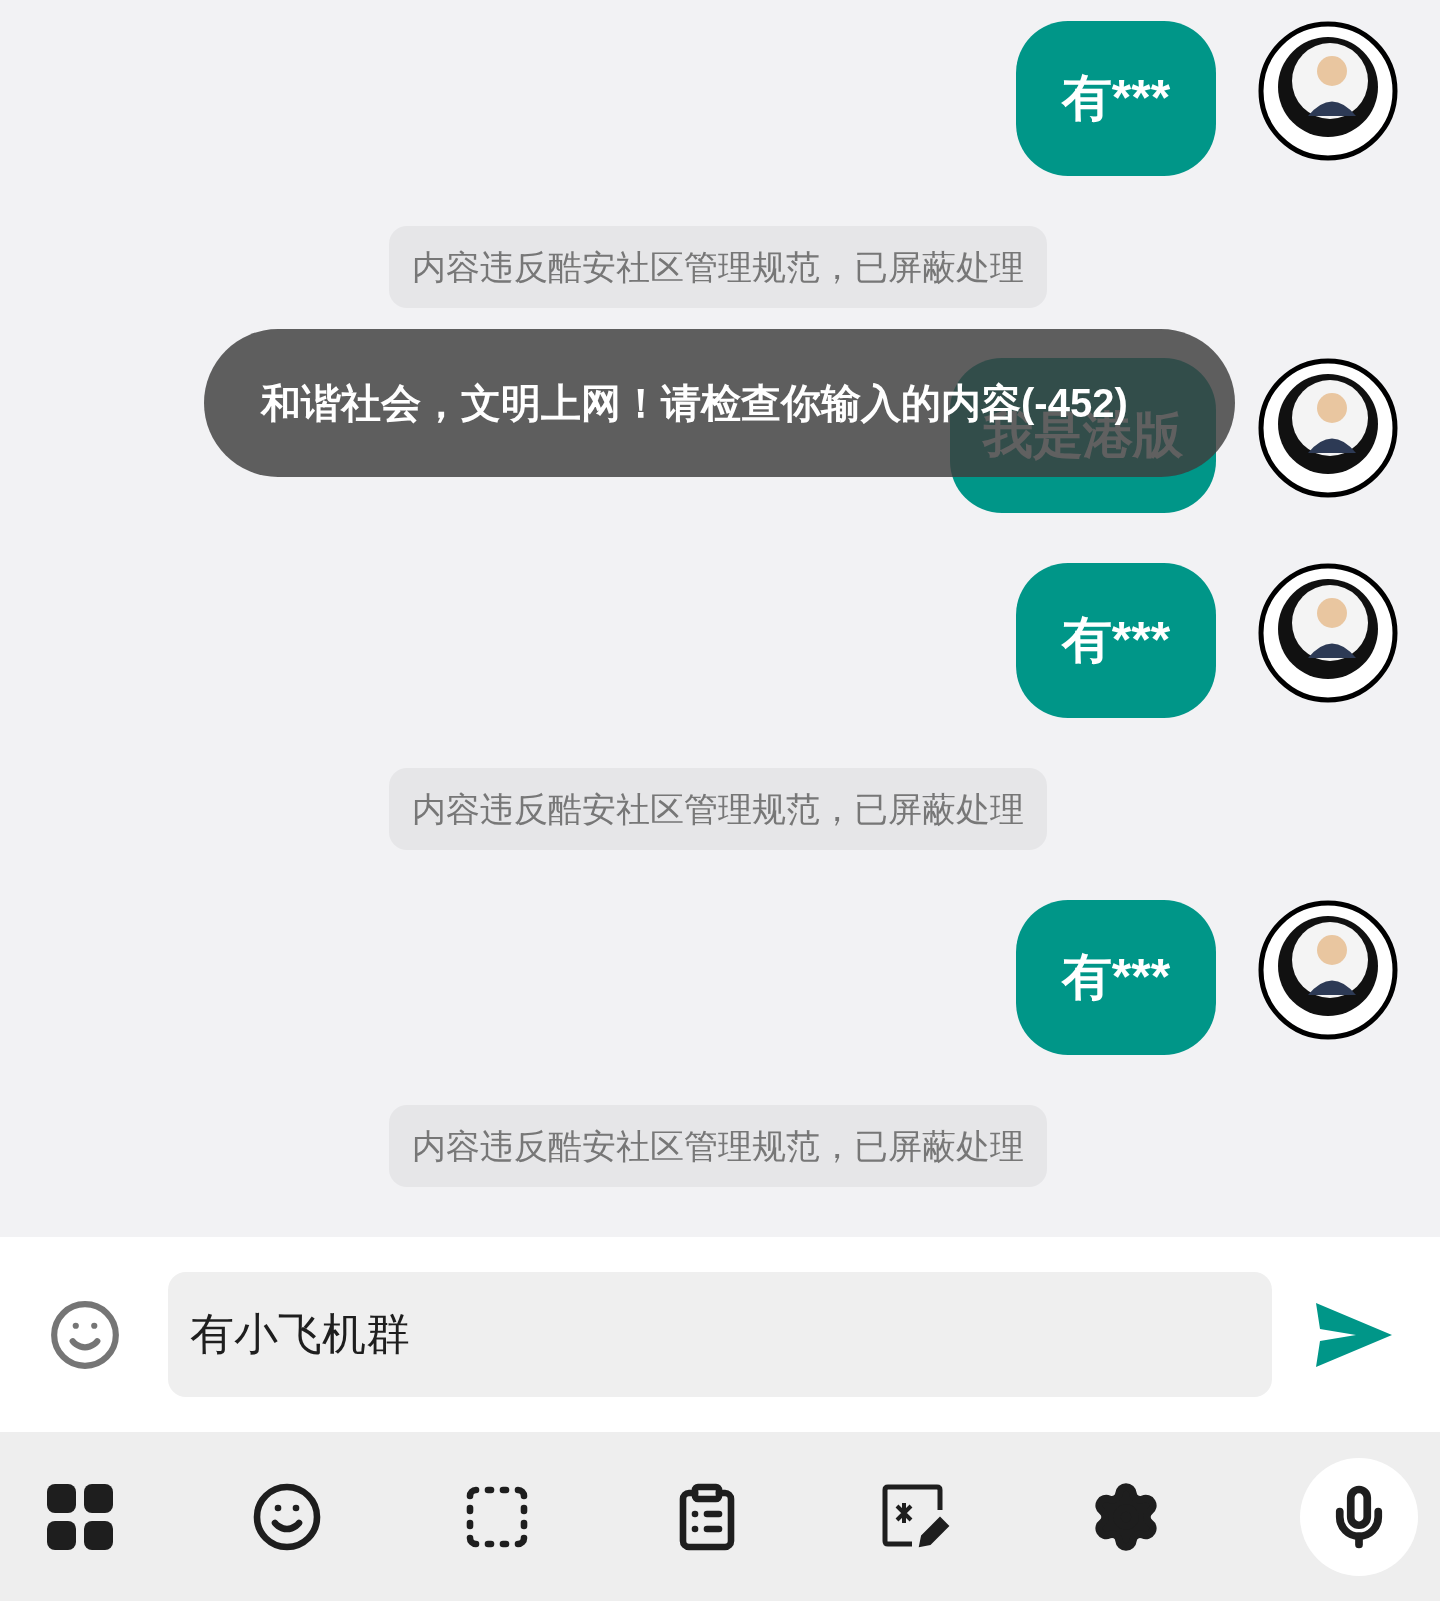  I want to click on grid-icon, so click(80, 1516).